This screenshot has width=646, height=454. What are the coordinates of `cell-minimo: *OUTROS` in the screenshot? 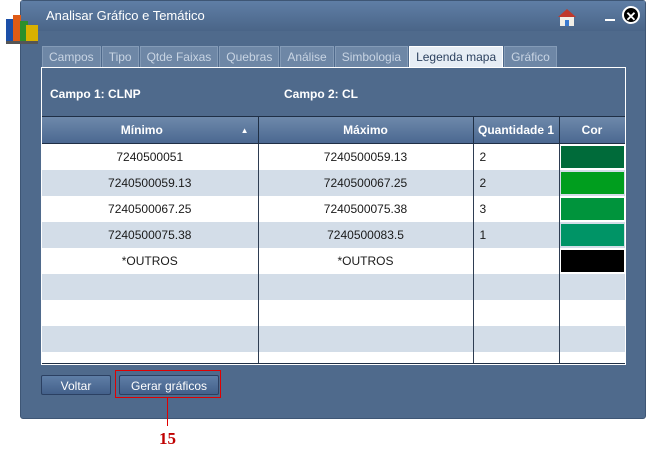 It's located at (150, 261).